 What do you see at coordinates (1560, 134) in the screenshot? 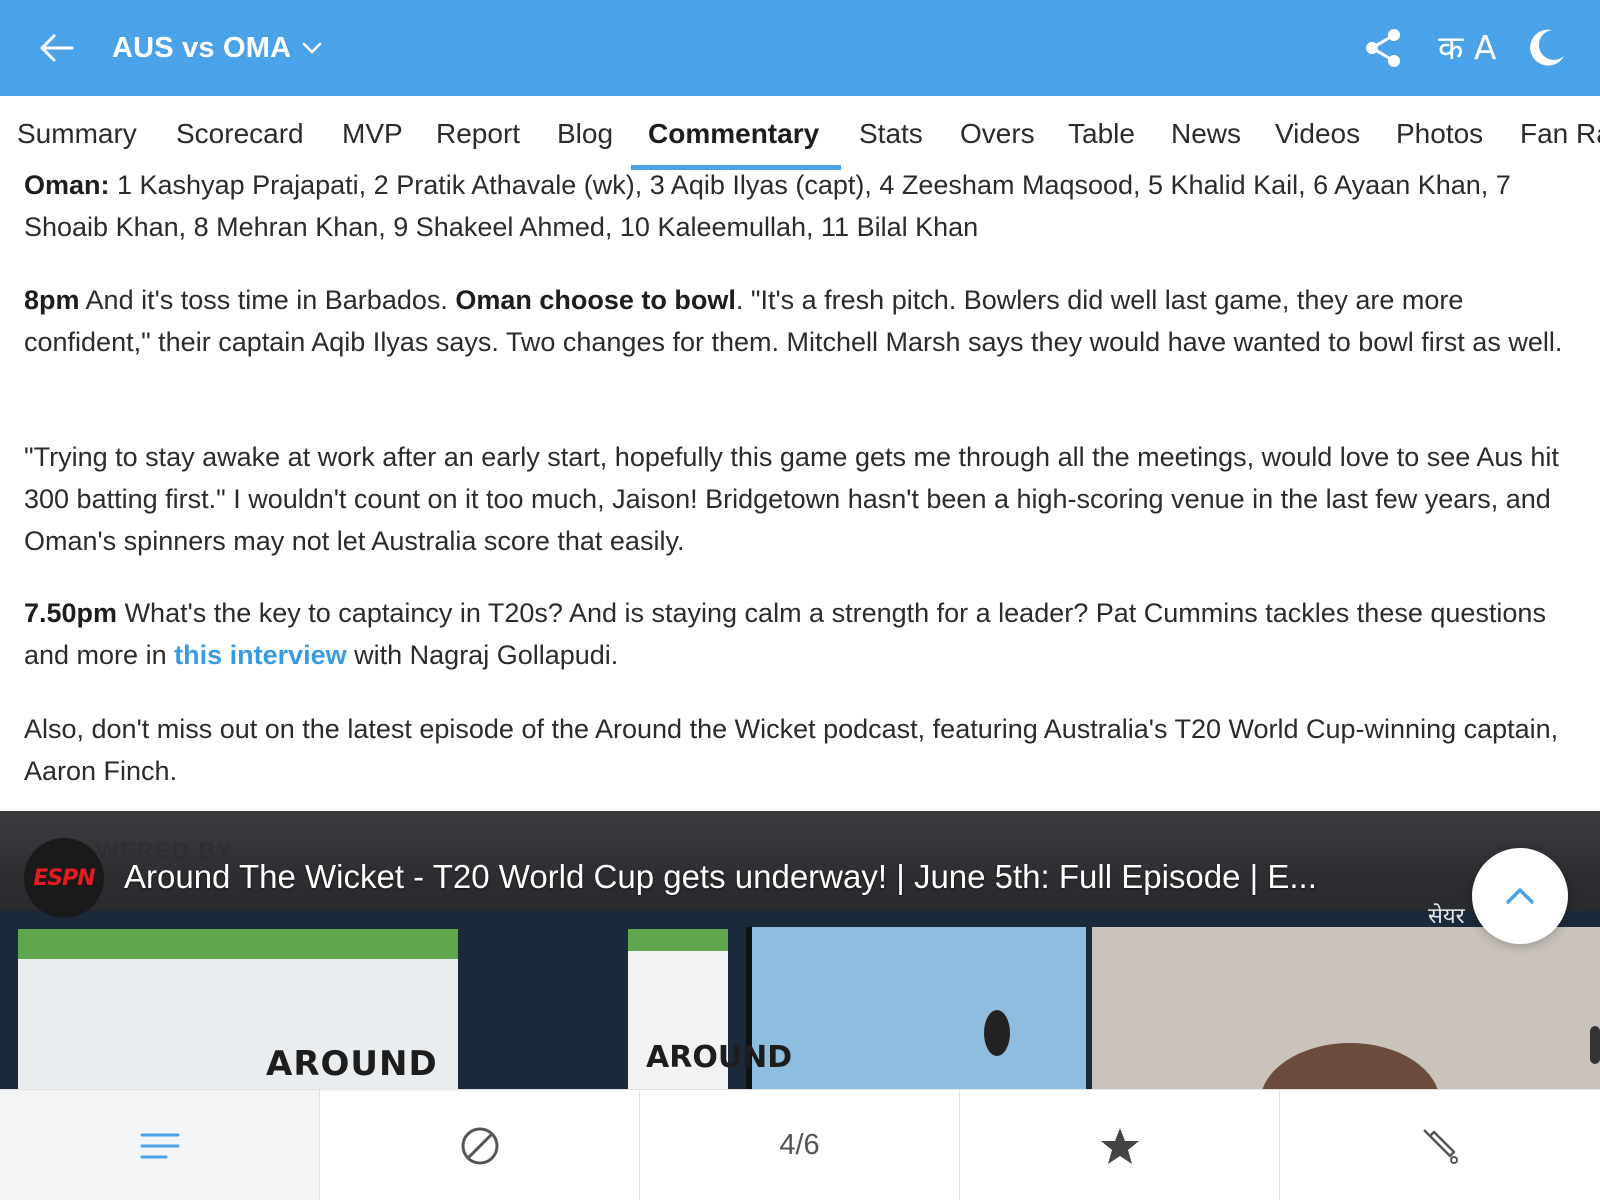
I see `tab-fan-ratings: Fan Ra` at bounding box center [1560, 134].